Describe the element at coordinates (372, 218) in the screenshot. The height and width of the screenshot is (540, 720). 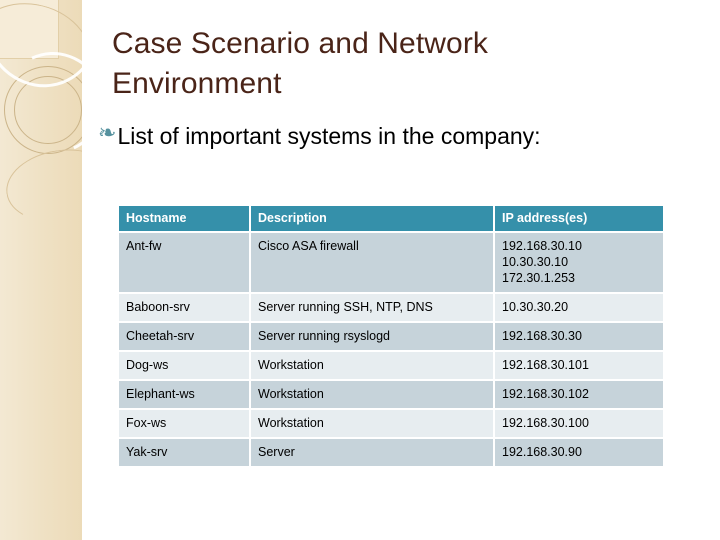
I see `column-header-description: Description` at that location.